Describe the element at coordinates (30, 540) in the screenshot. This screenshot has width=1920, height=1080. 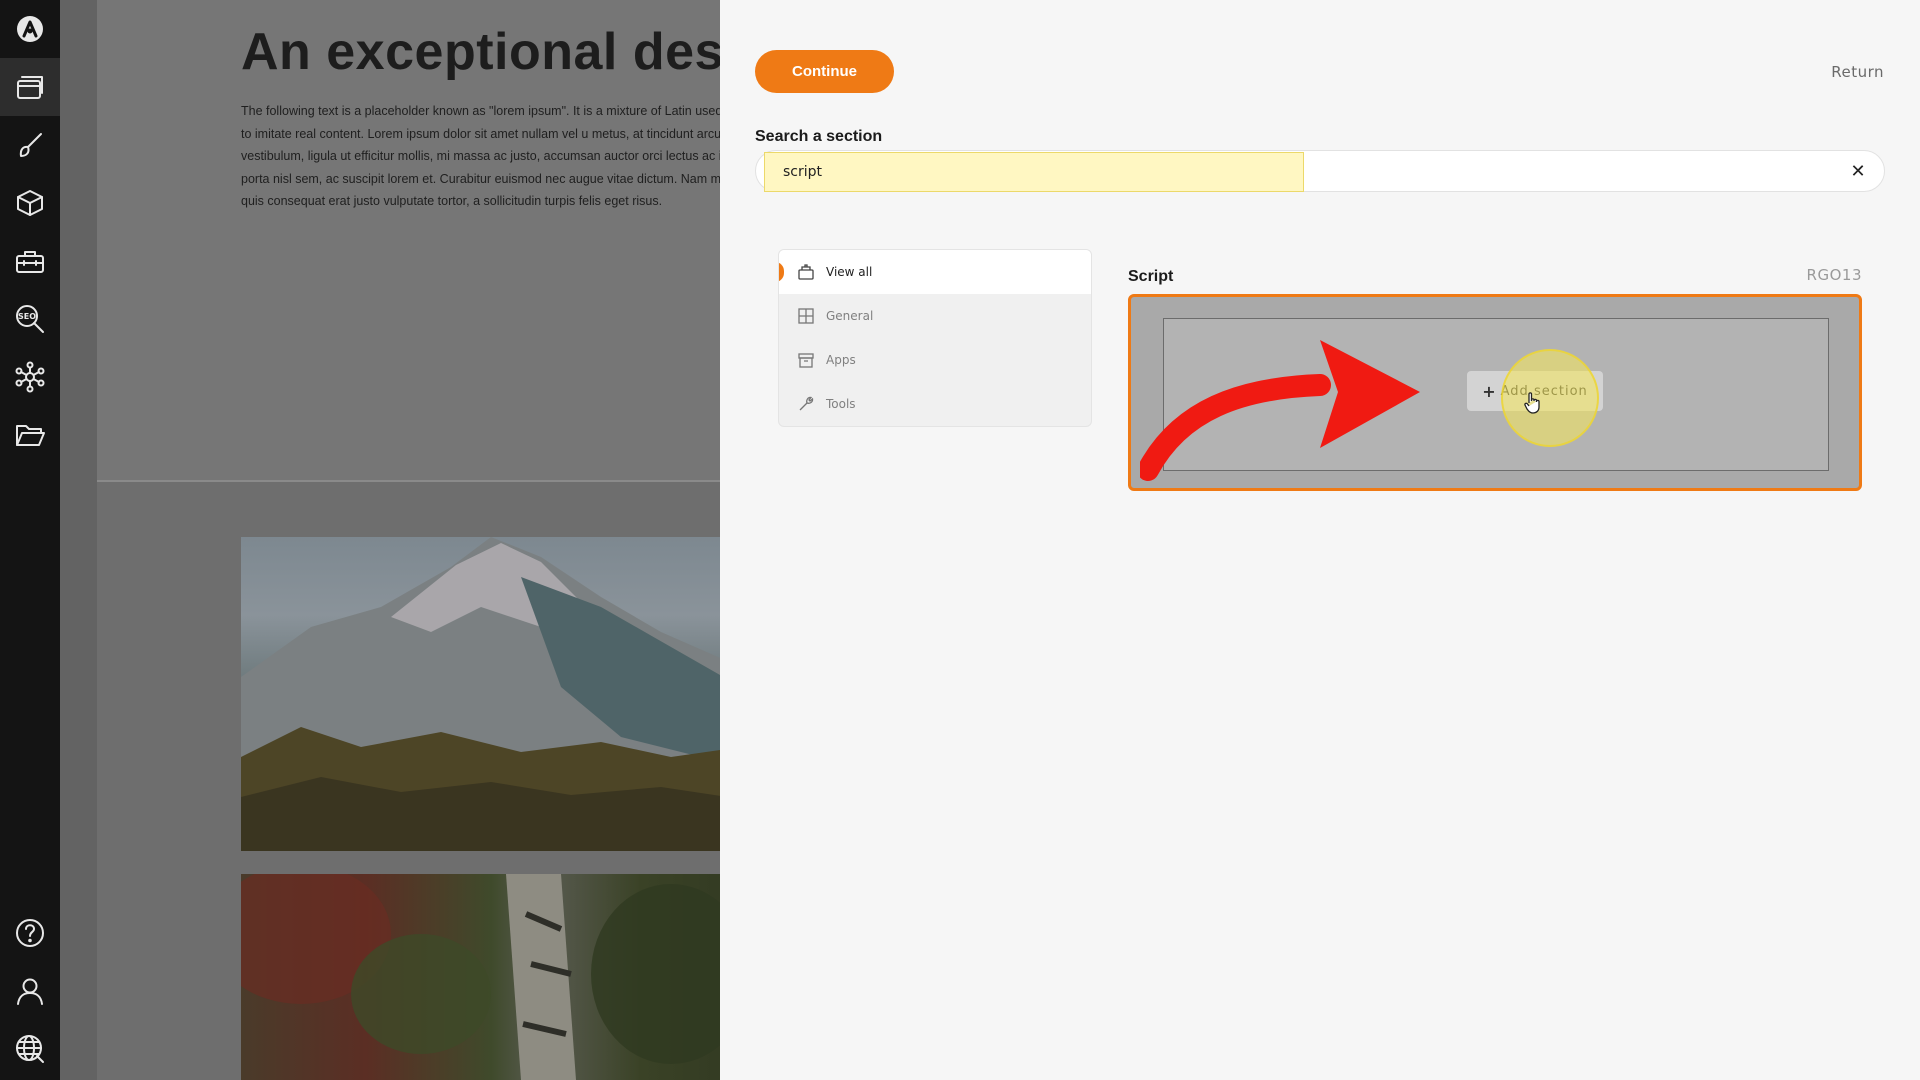
I see `sidebar-rail: SEO` at that location.